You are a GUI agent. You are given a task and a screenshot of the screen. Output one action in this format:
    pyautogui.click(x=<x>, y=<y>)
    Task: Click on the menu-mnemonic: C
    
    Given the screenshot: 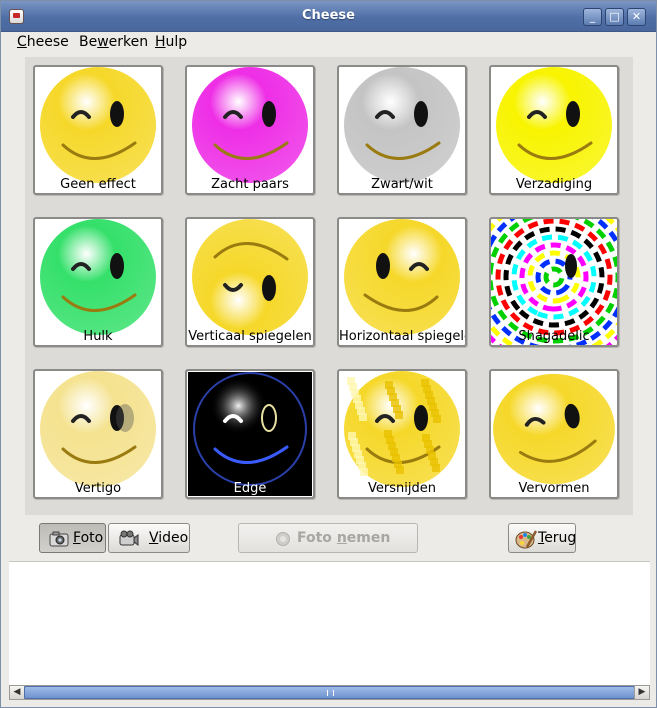 What is the action you would take?
    pyautogui.click(x=22, y=42)
    